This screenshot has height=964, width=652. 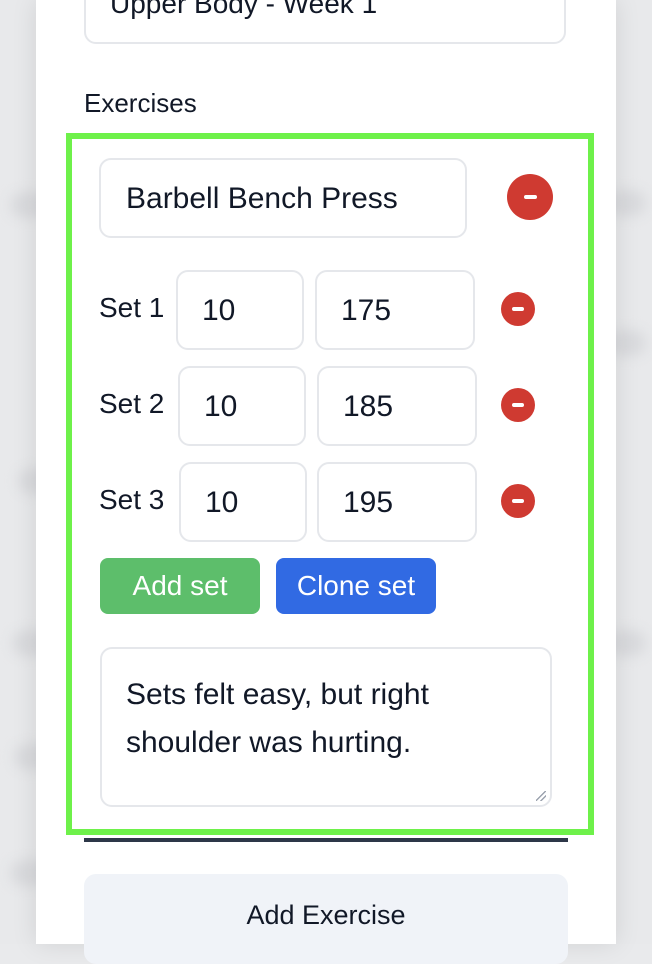 I want to click on add-set-button: Add set, so click(x=180, y=586).